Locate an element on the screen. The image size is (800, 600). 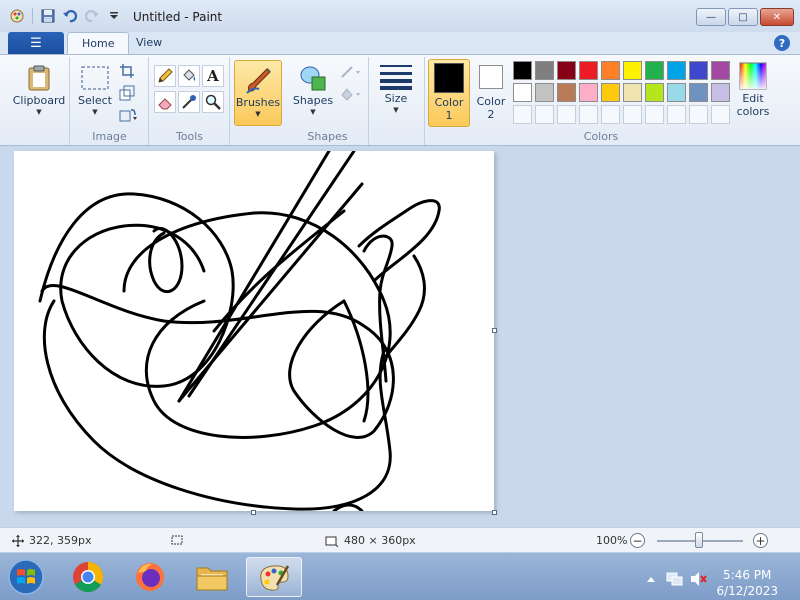
taskbar-paint is located at coordinates (274, 577).